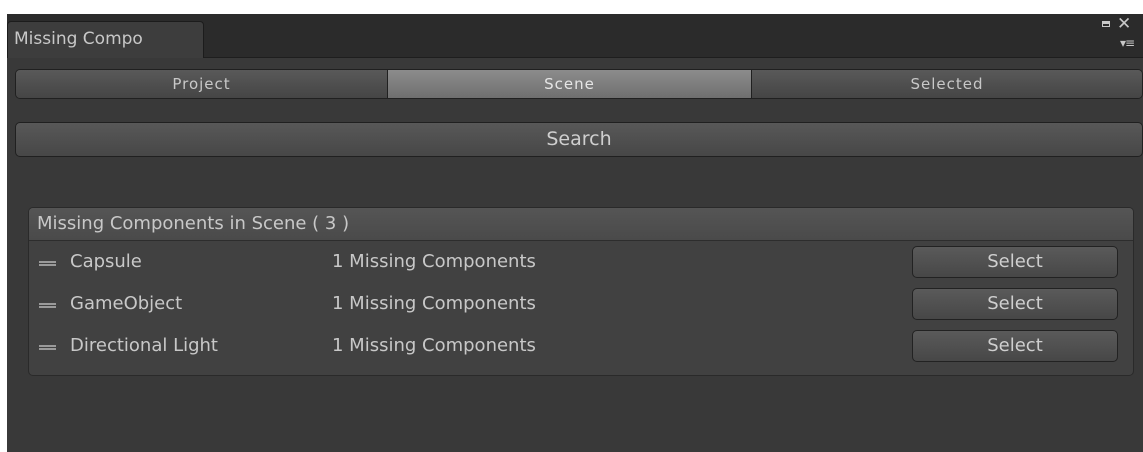 Image resolution: width=1143 pixels, height=452 pixels. What do you see at coordinates (1124, 24) in the screenshot?
I see `close-icon: ✕` at bounding box center [1124, 24].